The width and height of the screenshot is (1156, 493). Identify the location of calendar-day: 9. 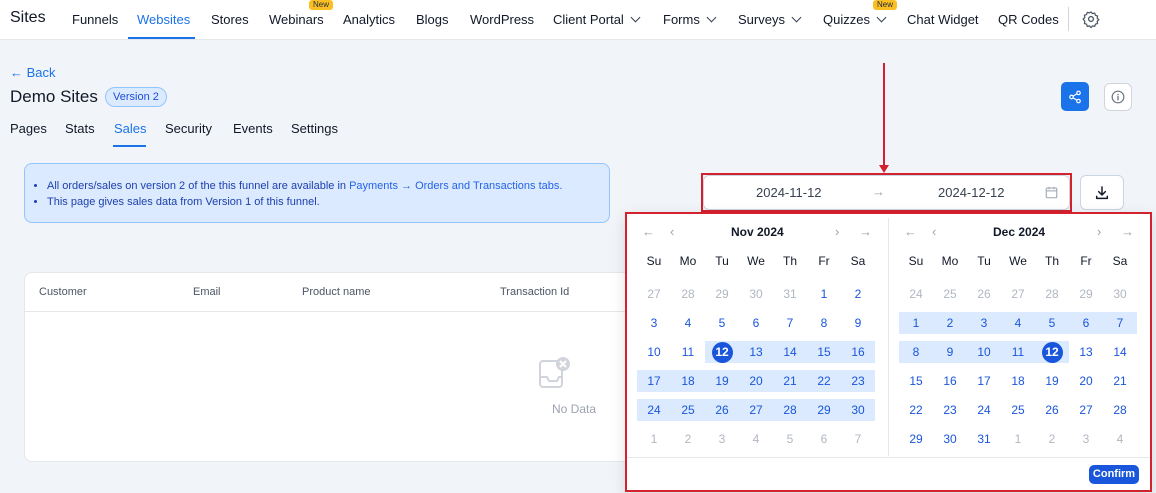
(950, 352).